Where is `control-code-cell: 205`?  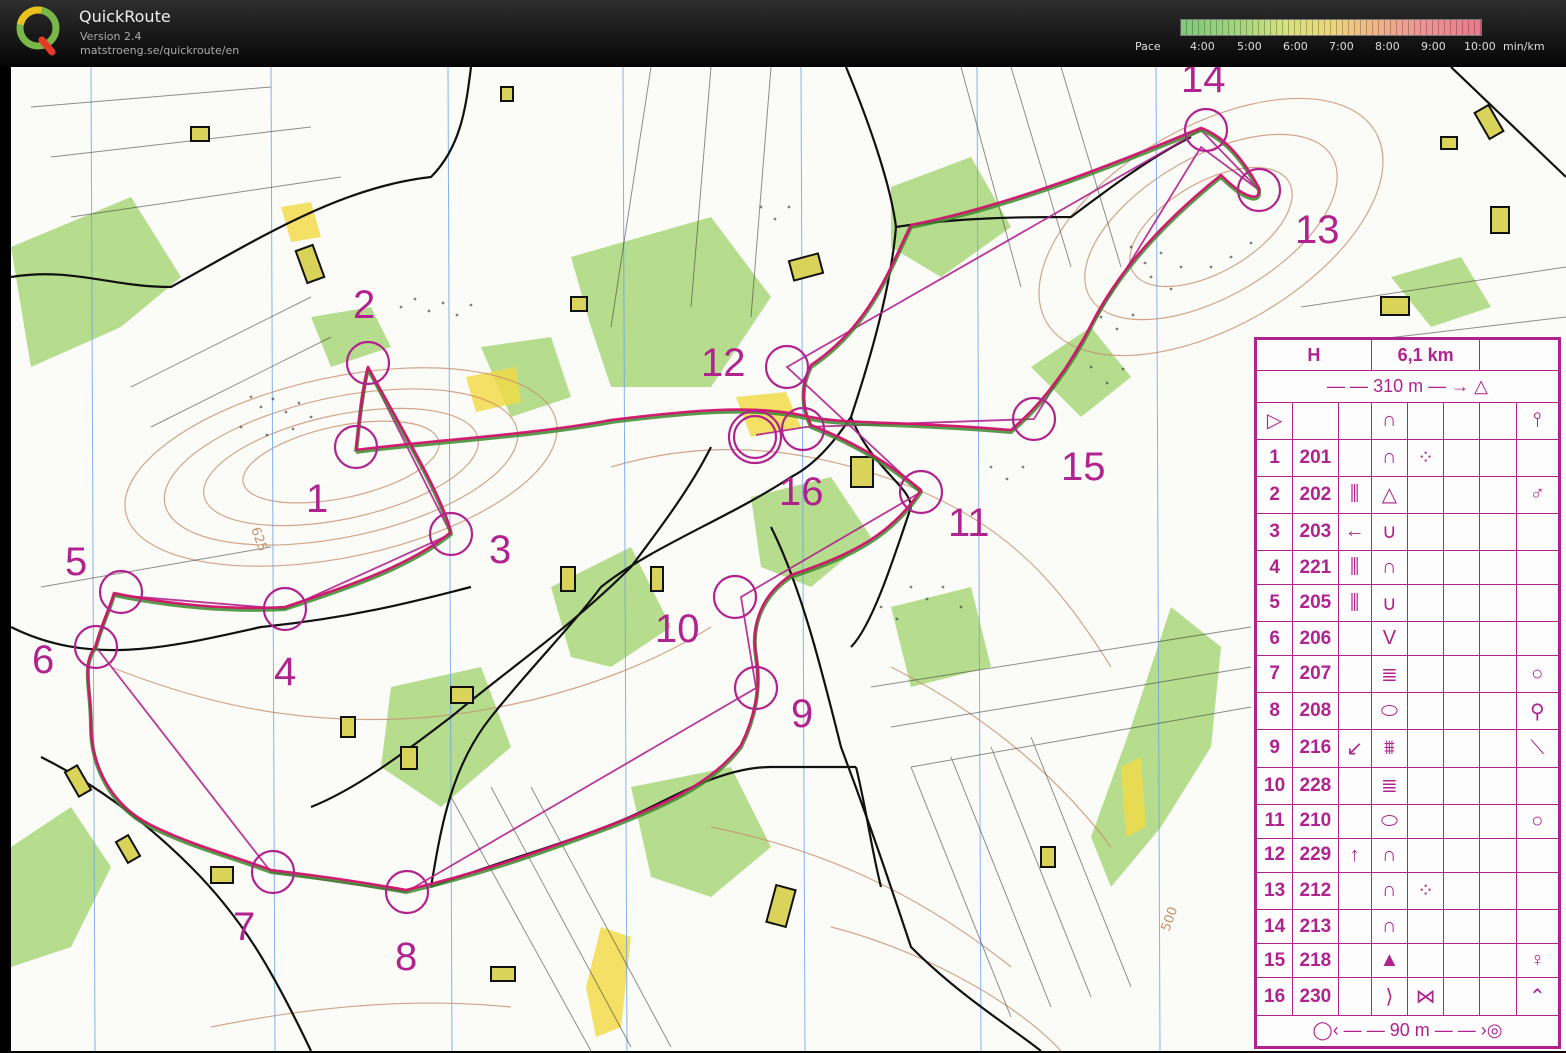
control-code-cell: 205 is located at coordinates (1315, 603).